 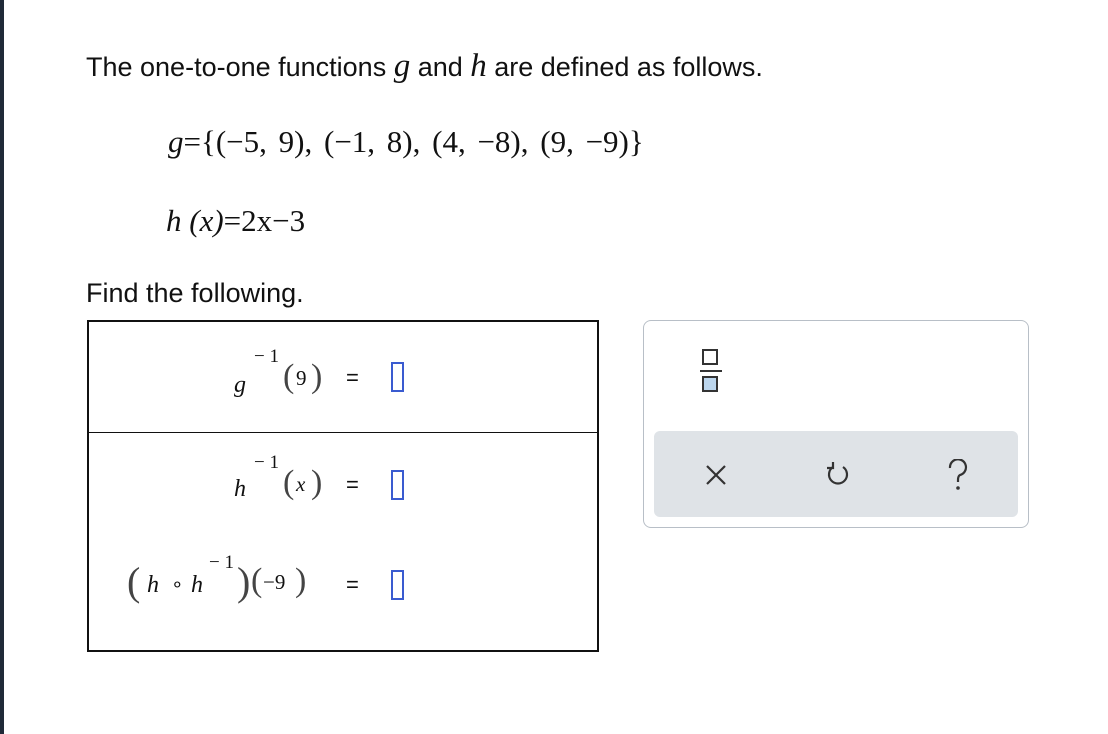 I want to click on help-button, so click(x=958, y=475).